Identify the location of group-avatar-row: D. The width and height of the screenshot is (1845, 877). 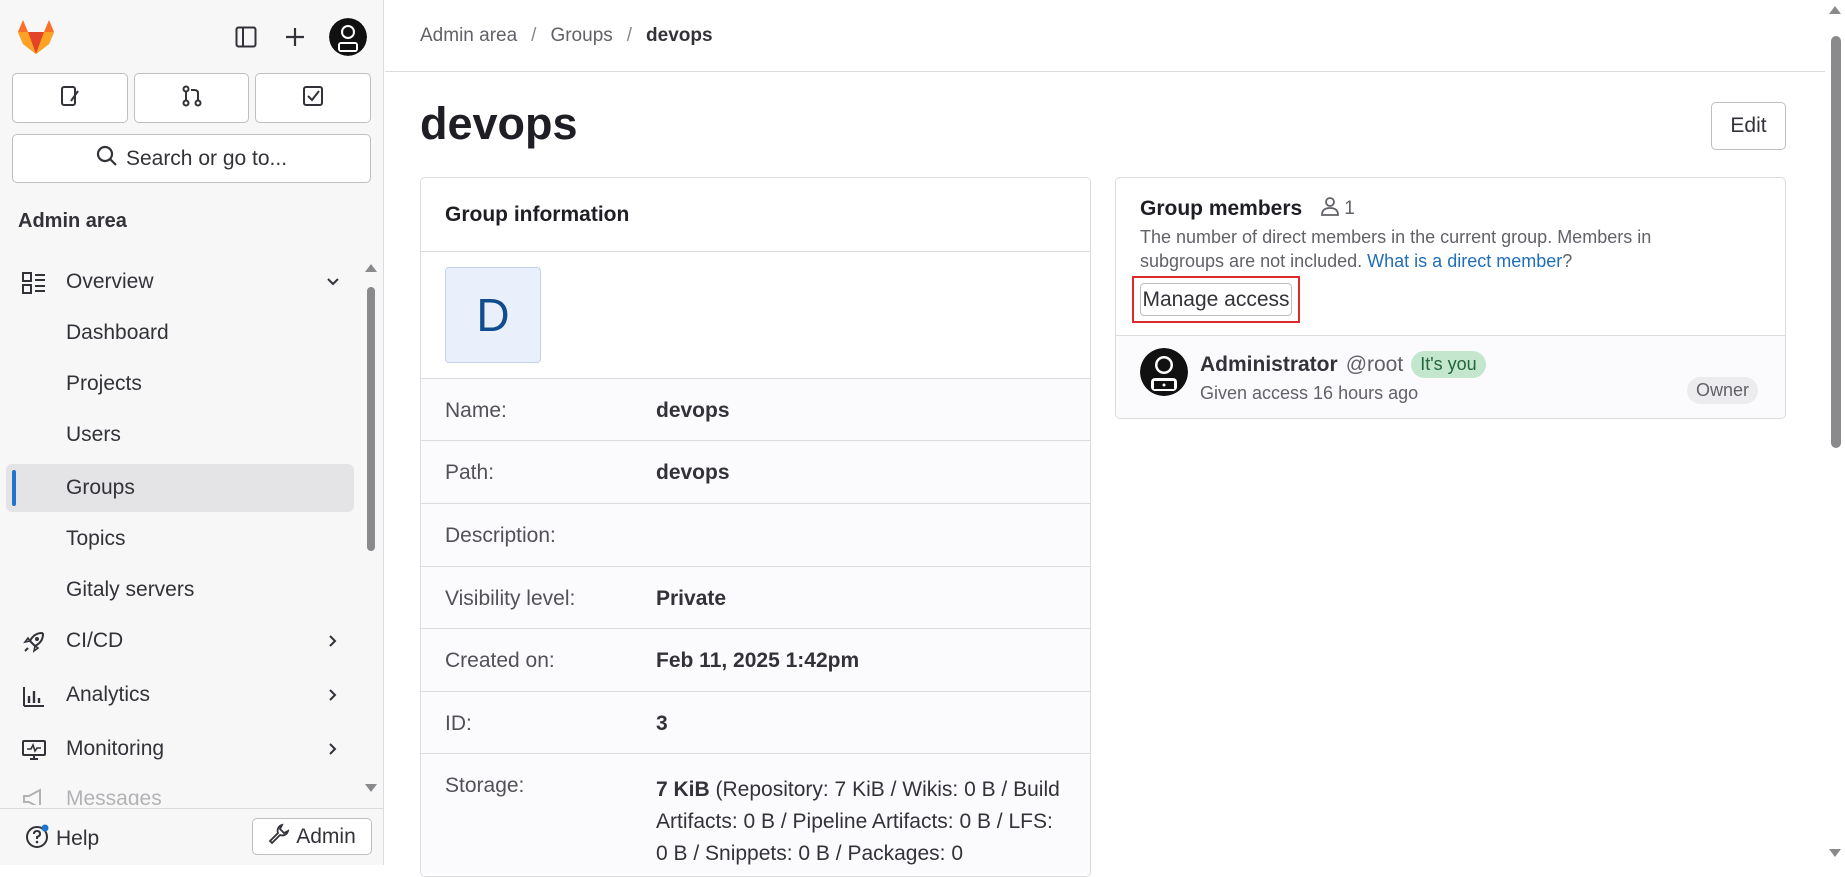
(755, 315).